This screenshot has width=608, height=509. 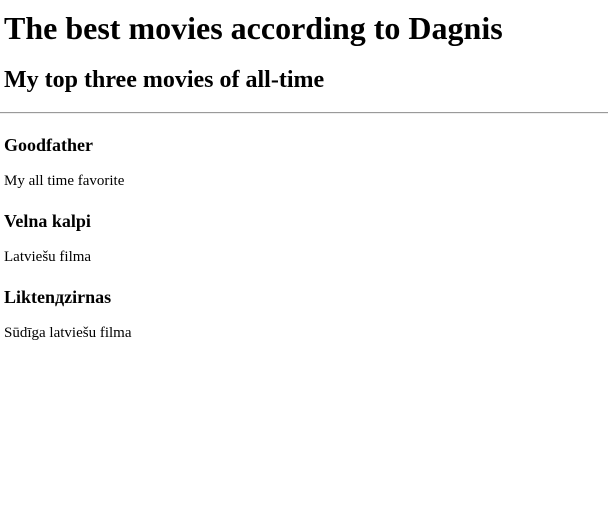 I want to click on movie-title: Goodfather, so click(x=48, y=145).